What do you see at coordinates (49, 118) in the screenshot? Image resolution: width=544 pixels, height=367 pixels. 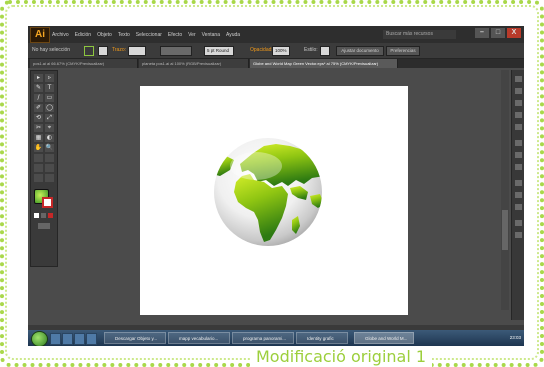 I see `scale-tool-icon: ⤢` at bounding box center [49, 118].